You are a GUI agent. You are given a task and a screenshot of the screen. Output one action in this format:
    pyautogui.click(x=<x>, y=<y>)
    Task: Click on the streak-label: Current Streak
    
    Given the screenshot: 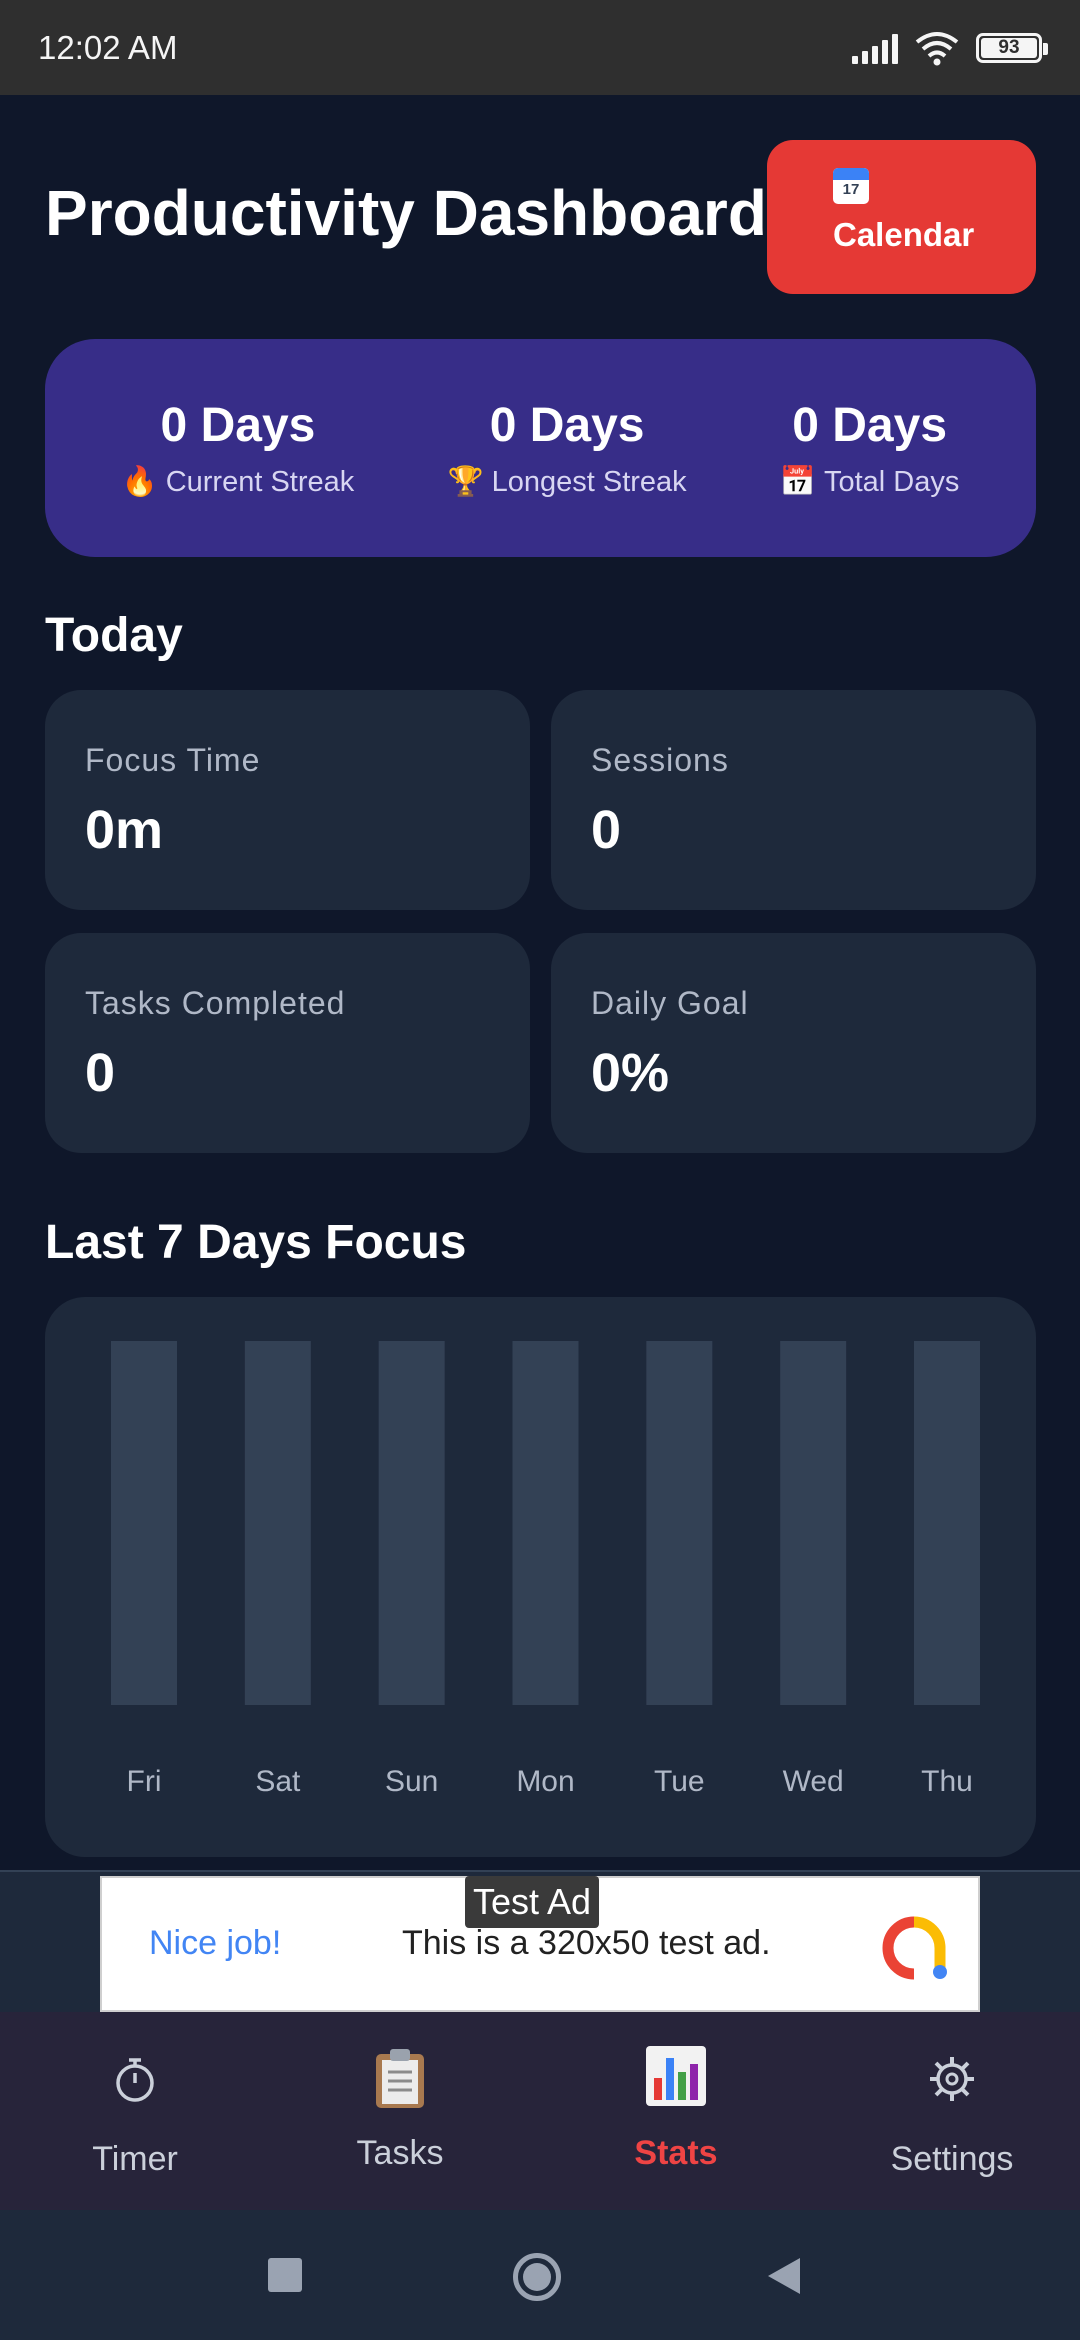 What is the action you would take?
    pyautogui.click(x=260, y=481)
    